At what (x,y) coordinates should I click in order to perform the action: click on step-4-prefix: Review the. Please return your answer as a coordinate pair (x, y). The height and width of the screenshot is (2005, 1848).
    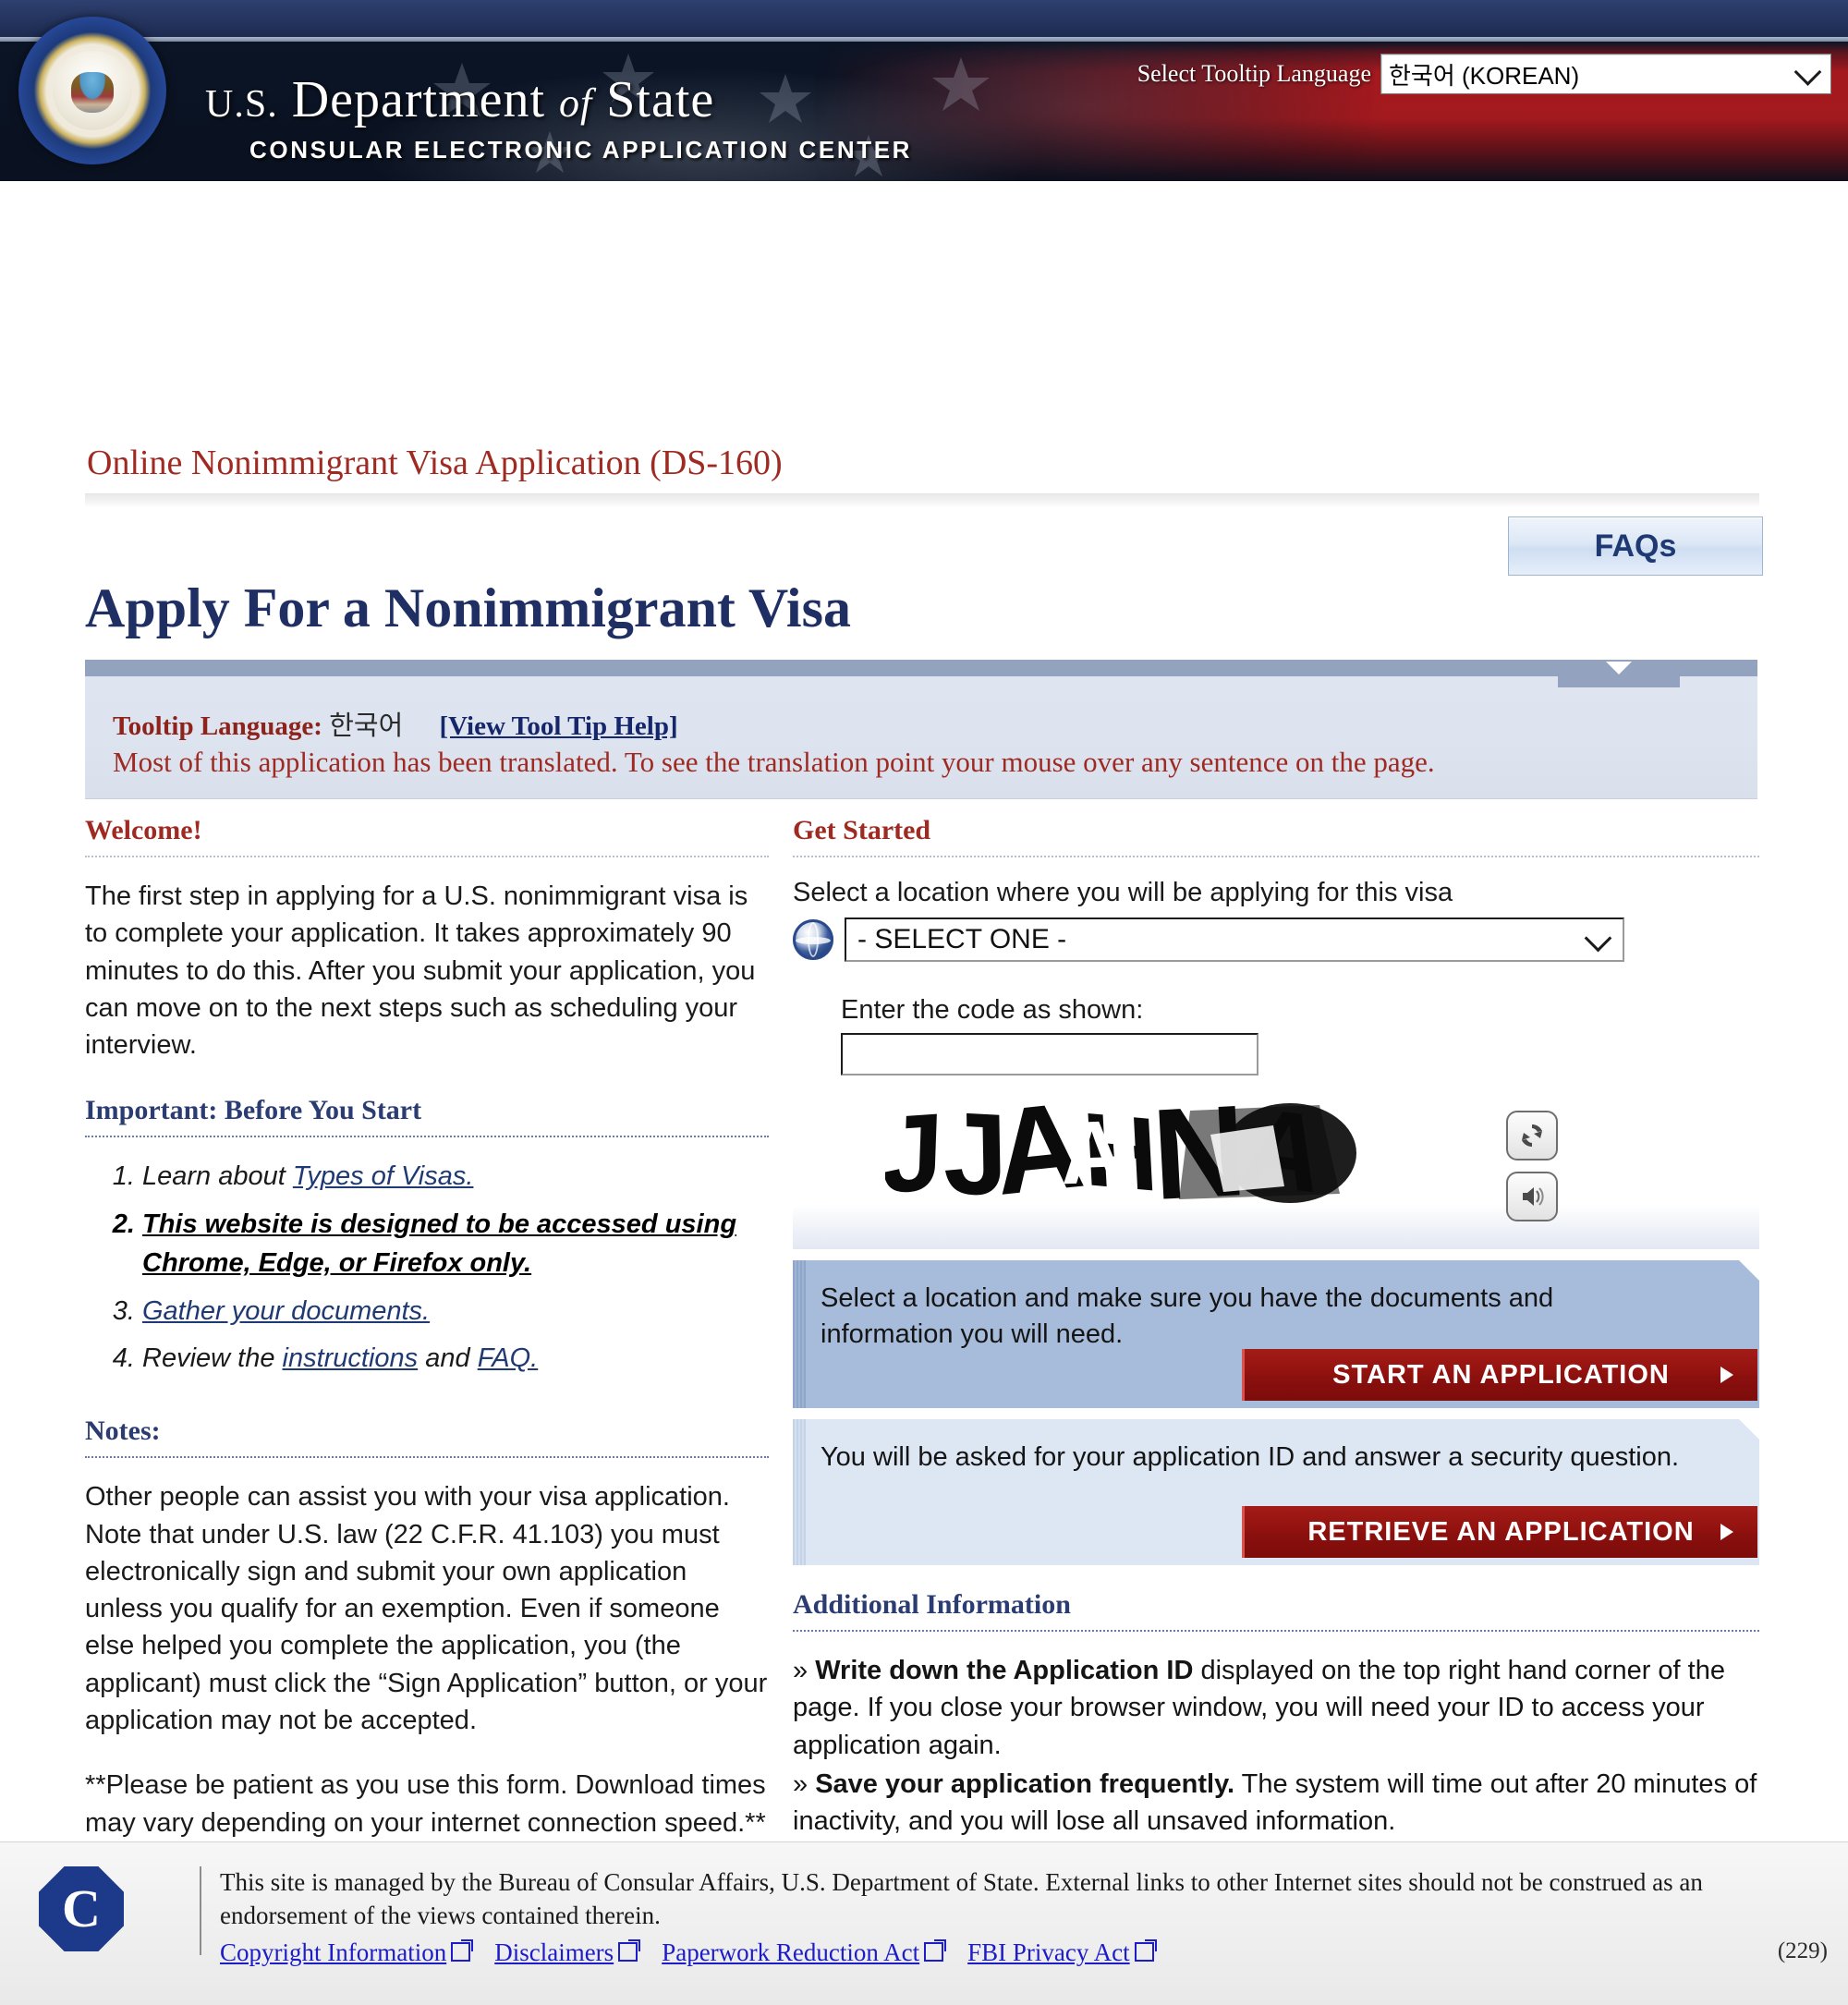
    Looking at the image, I should click on (213, 1359).